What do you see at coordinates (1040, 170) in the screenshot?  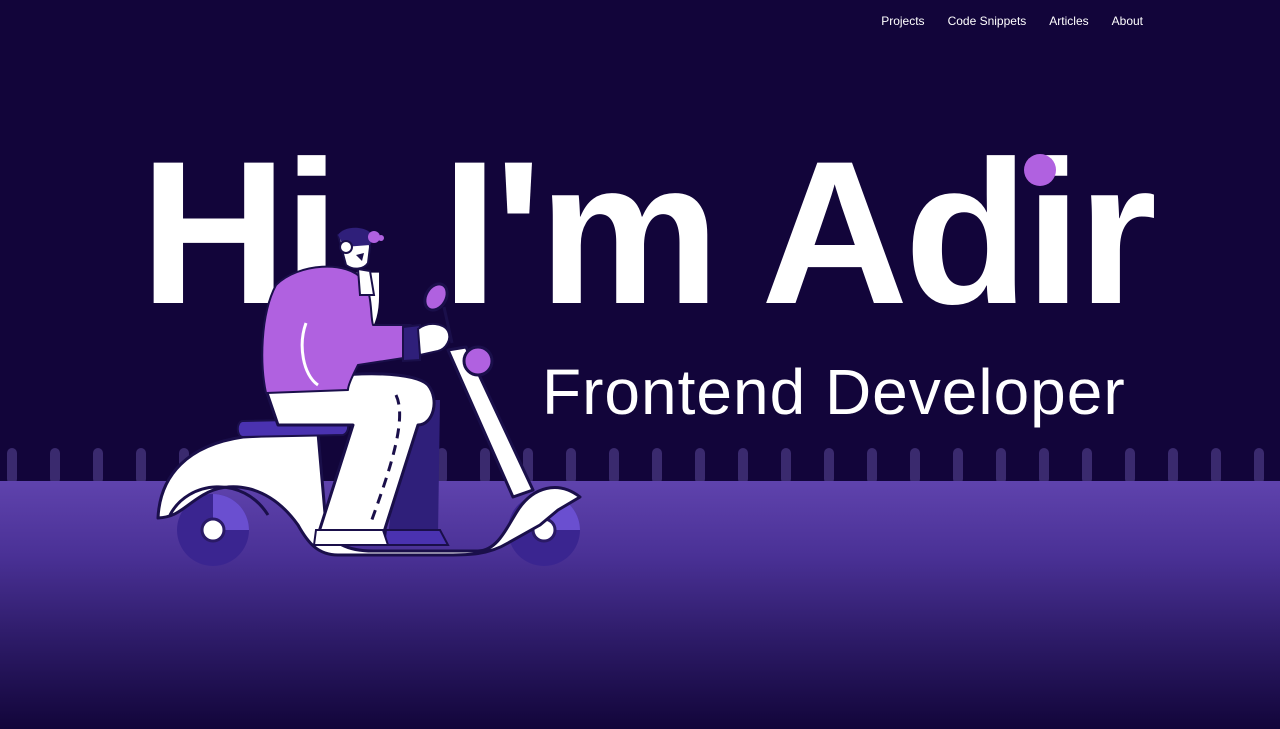 I see `accent-dot` at bounding box center [1040, 170].